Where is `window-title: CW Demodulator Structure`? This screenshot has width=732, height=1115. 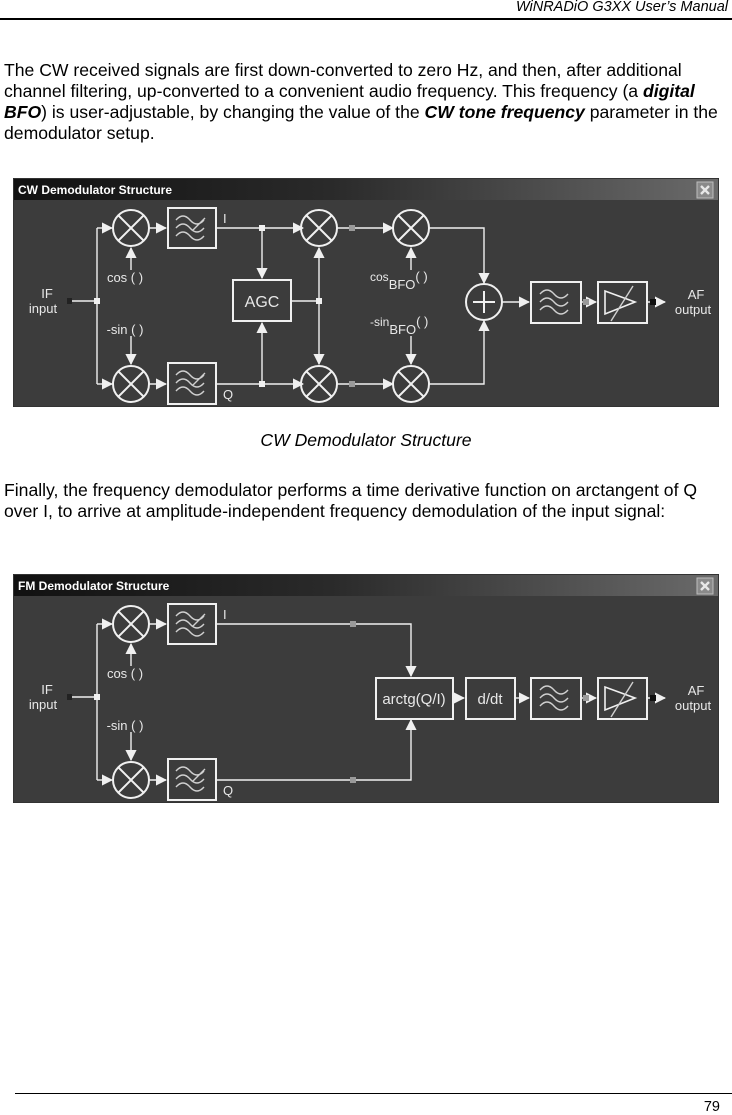 window-title: CW Demodulator Structure is located at coordinates (95, 190).